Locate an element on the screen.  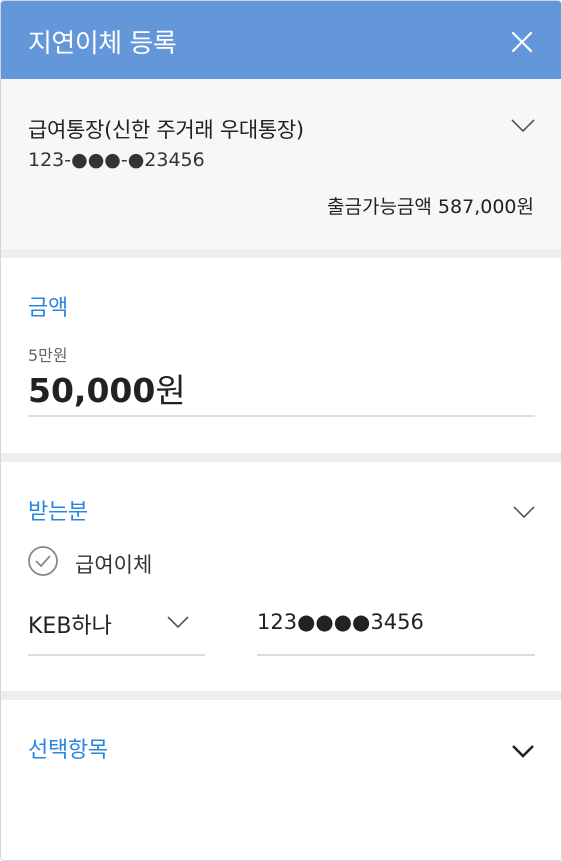
recipient-title: 받는분 is located at coordinates (58, 512).